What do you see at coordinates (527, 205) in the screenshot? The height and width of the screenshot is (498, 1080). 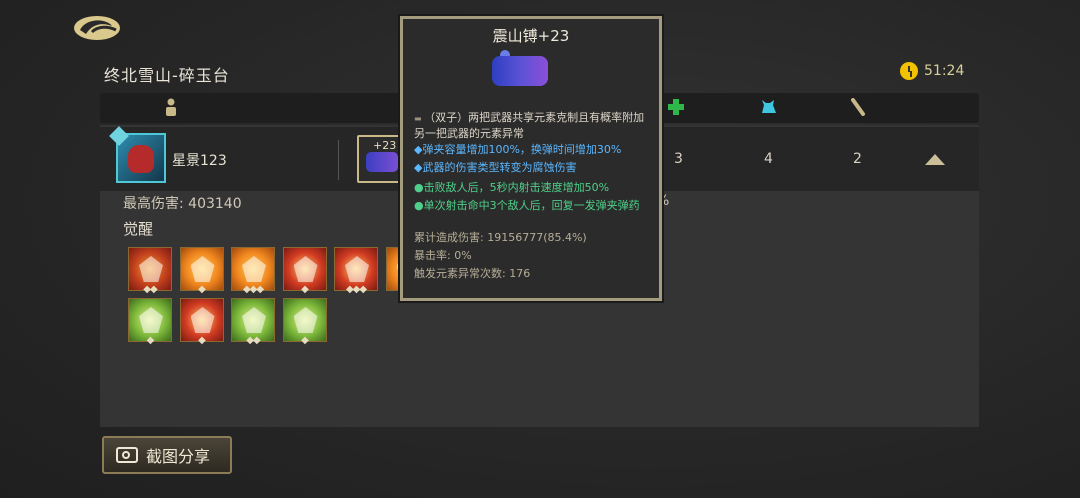 I see `tooltip-line-text: ●单次射击命中3个敌人后，回复一发弹夹弹药` at bounding box center [527, 205].